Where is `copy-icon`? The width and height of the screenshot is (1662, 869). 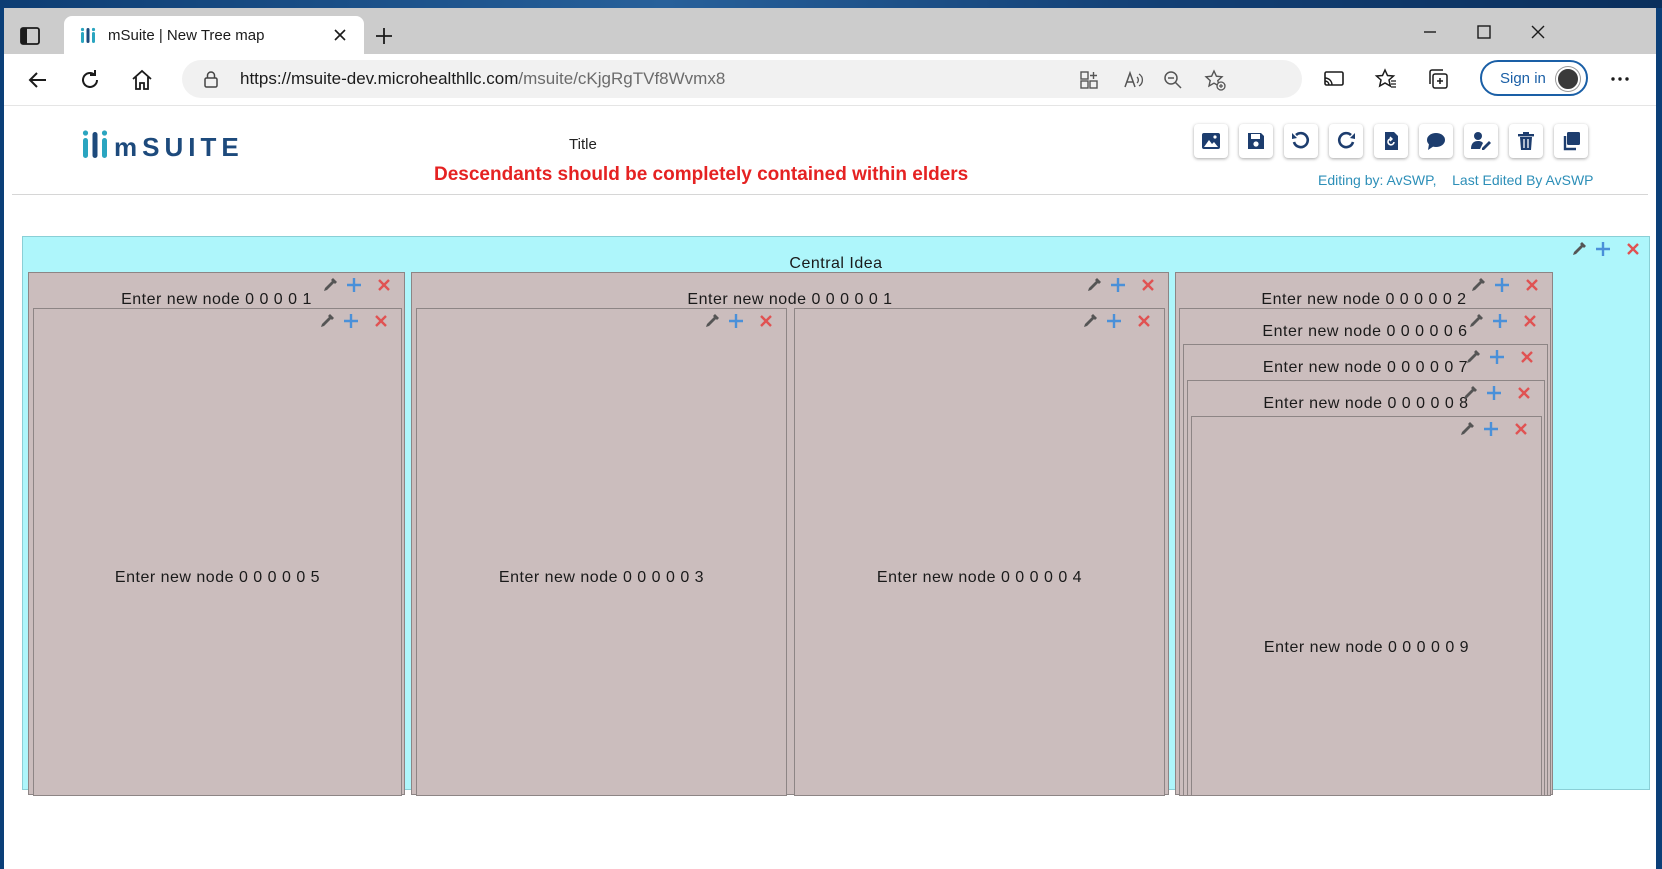 copy-icon is located at coordinates (1571, 141).